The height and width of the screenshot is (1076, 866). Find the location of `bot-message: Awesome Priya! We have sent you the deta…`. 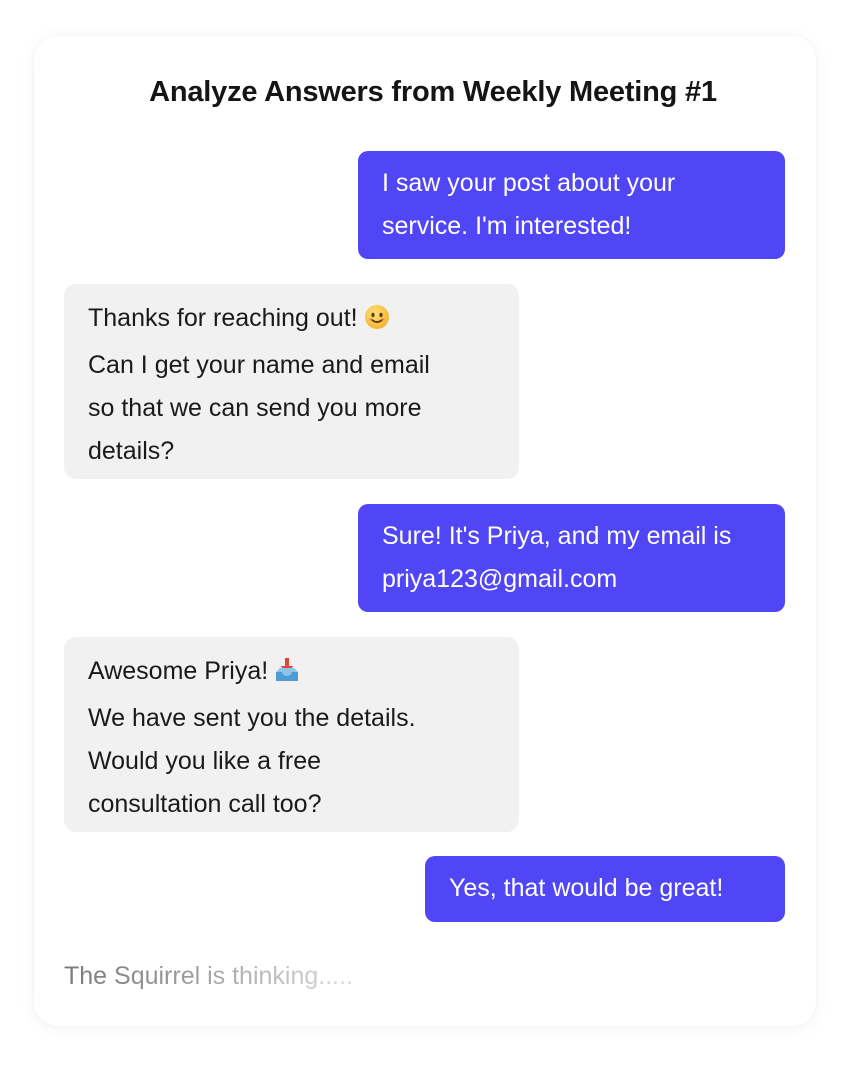

bot-message: Awesome Priya! We have sent you the deta… is located at coordinates (291, 734).